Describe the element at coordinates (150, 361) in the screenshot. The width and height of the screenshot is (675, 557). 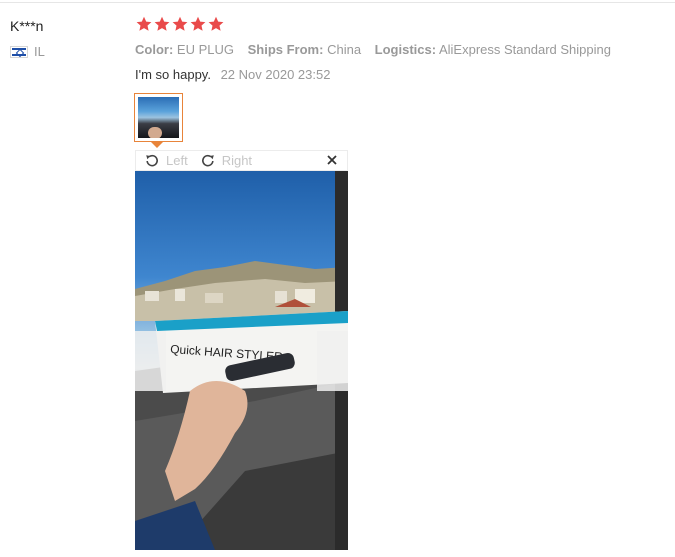
I see `previous-photo-button` at that location.